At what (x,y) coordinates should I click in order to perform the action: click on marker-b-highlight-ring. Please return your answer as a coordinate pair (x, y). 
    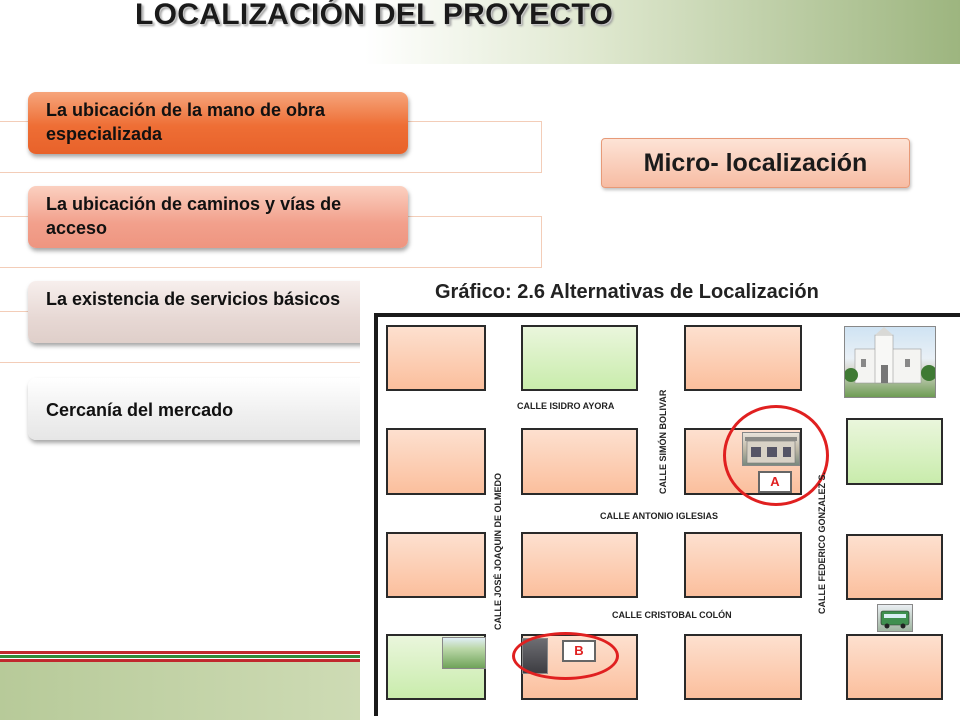
    Looking at the image, I should click on (565, 656).